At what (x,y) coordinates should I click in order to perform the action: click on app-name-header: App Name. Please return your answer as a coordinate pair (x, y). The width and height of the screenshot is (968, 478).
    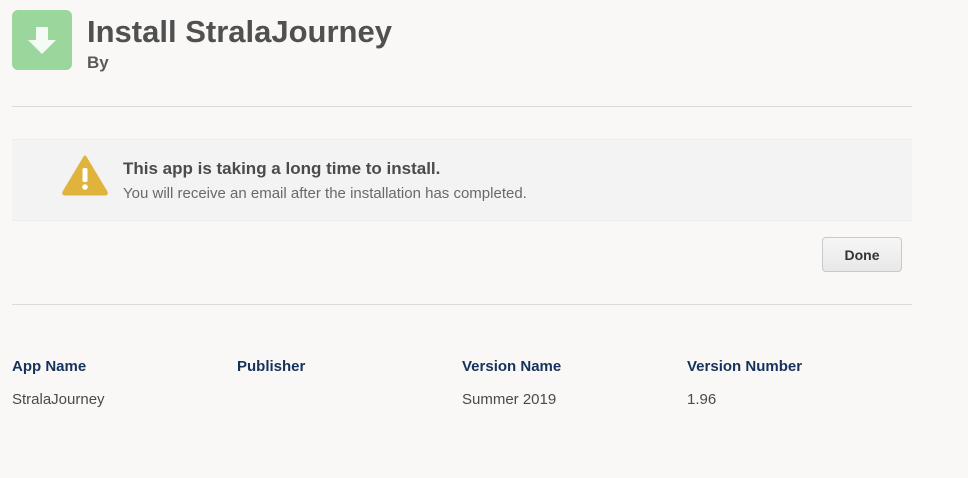
    Looking at the image, I should click on (49, 366).